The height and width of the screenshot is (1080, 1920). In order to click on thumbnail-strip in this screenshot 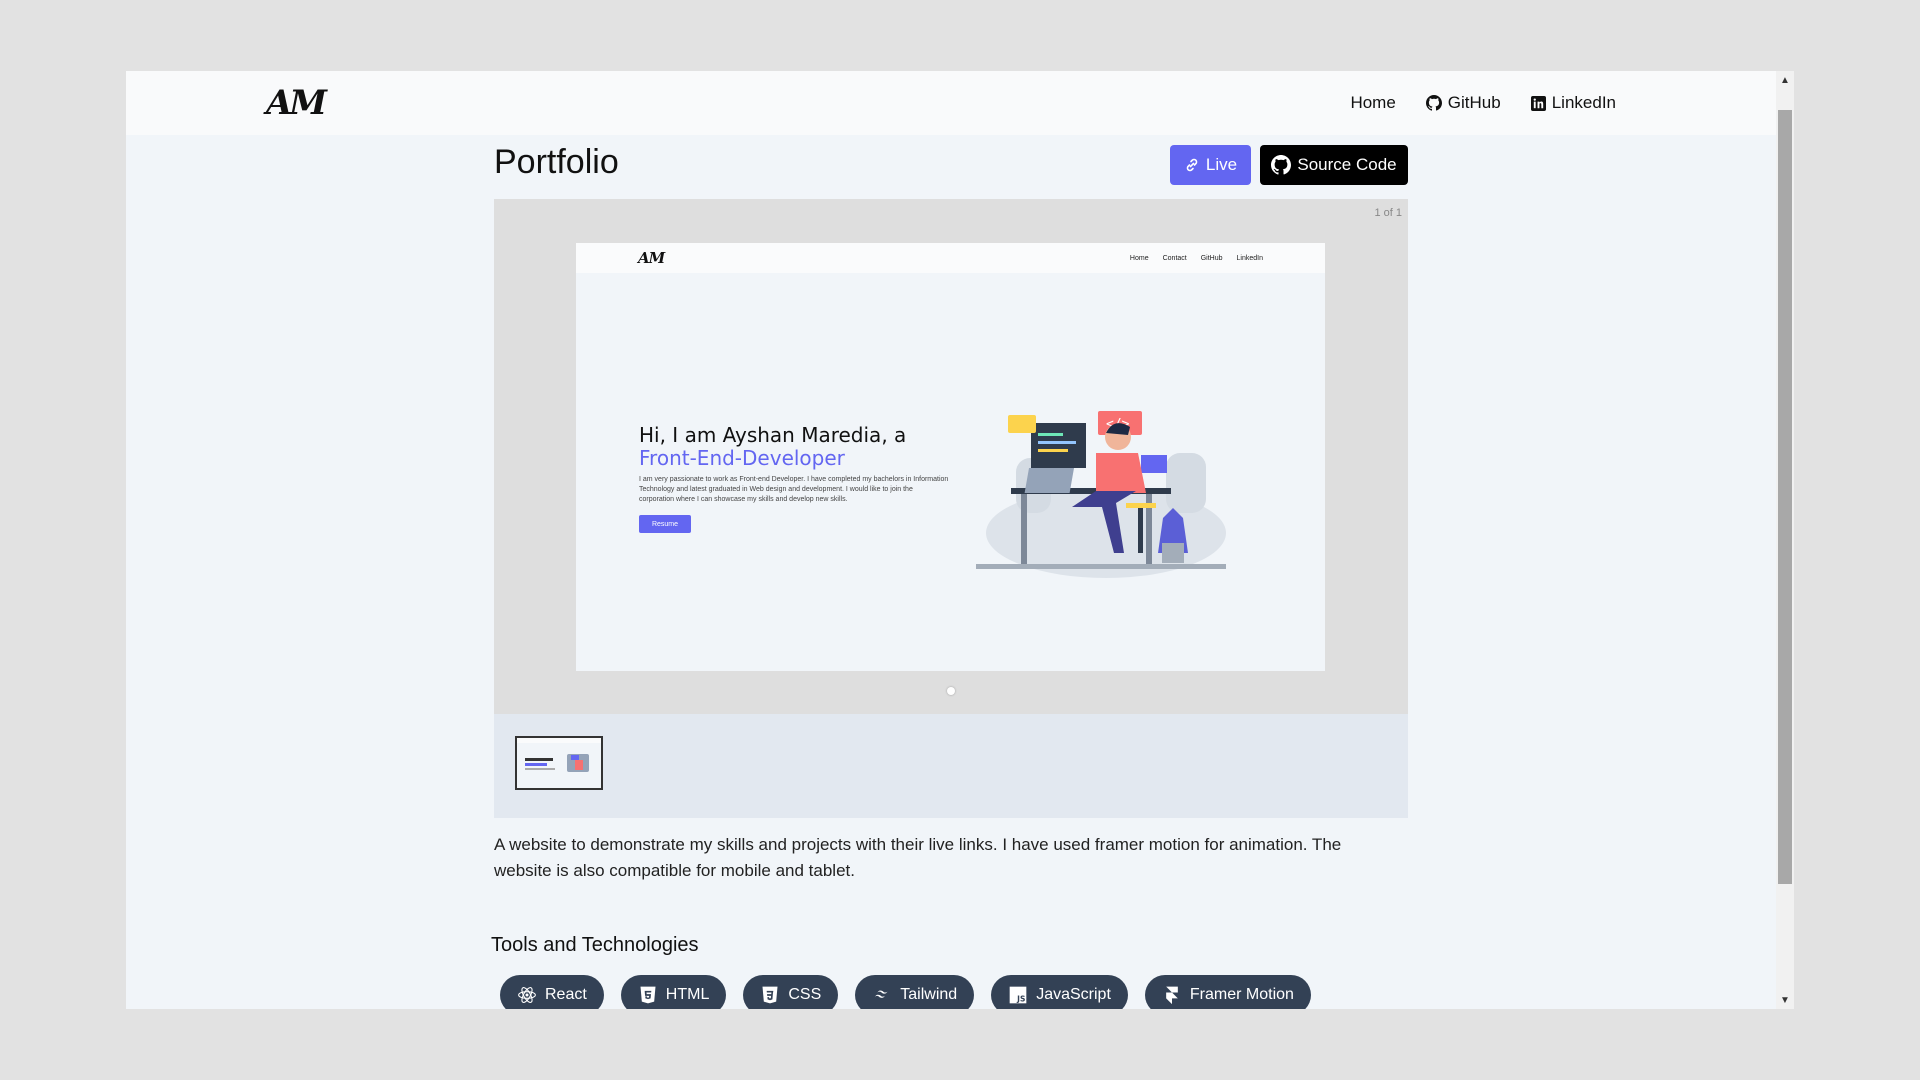, I will do `click(951, 766)`.